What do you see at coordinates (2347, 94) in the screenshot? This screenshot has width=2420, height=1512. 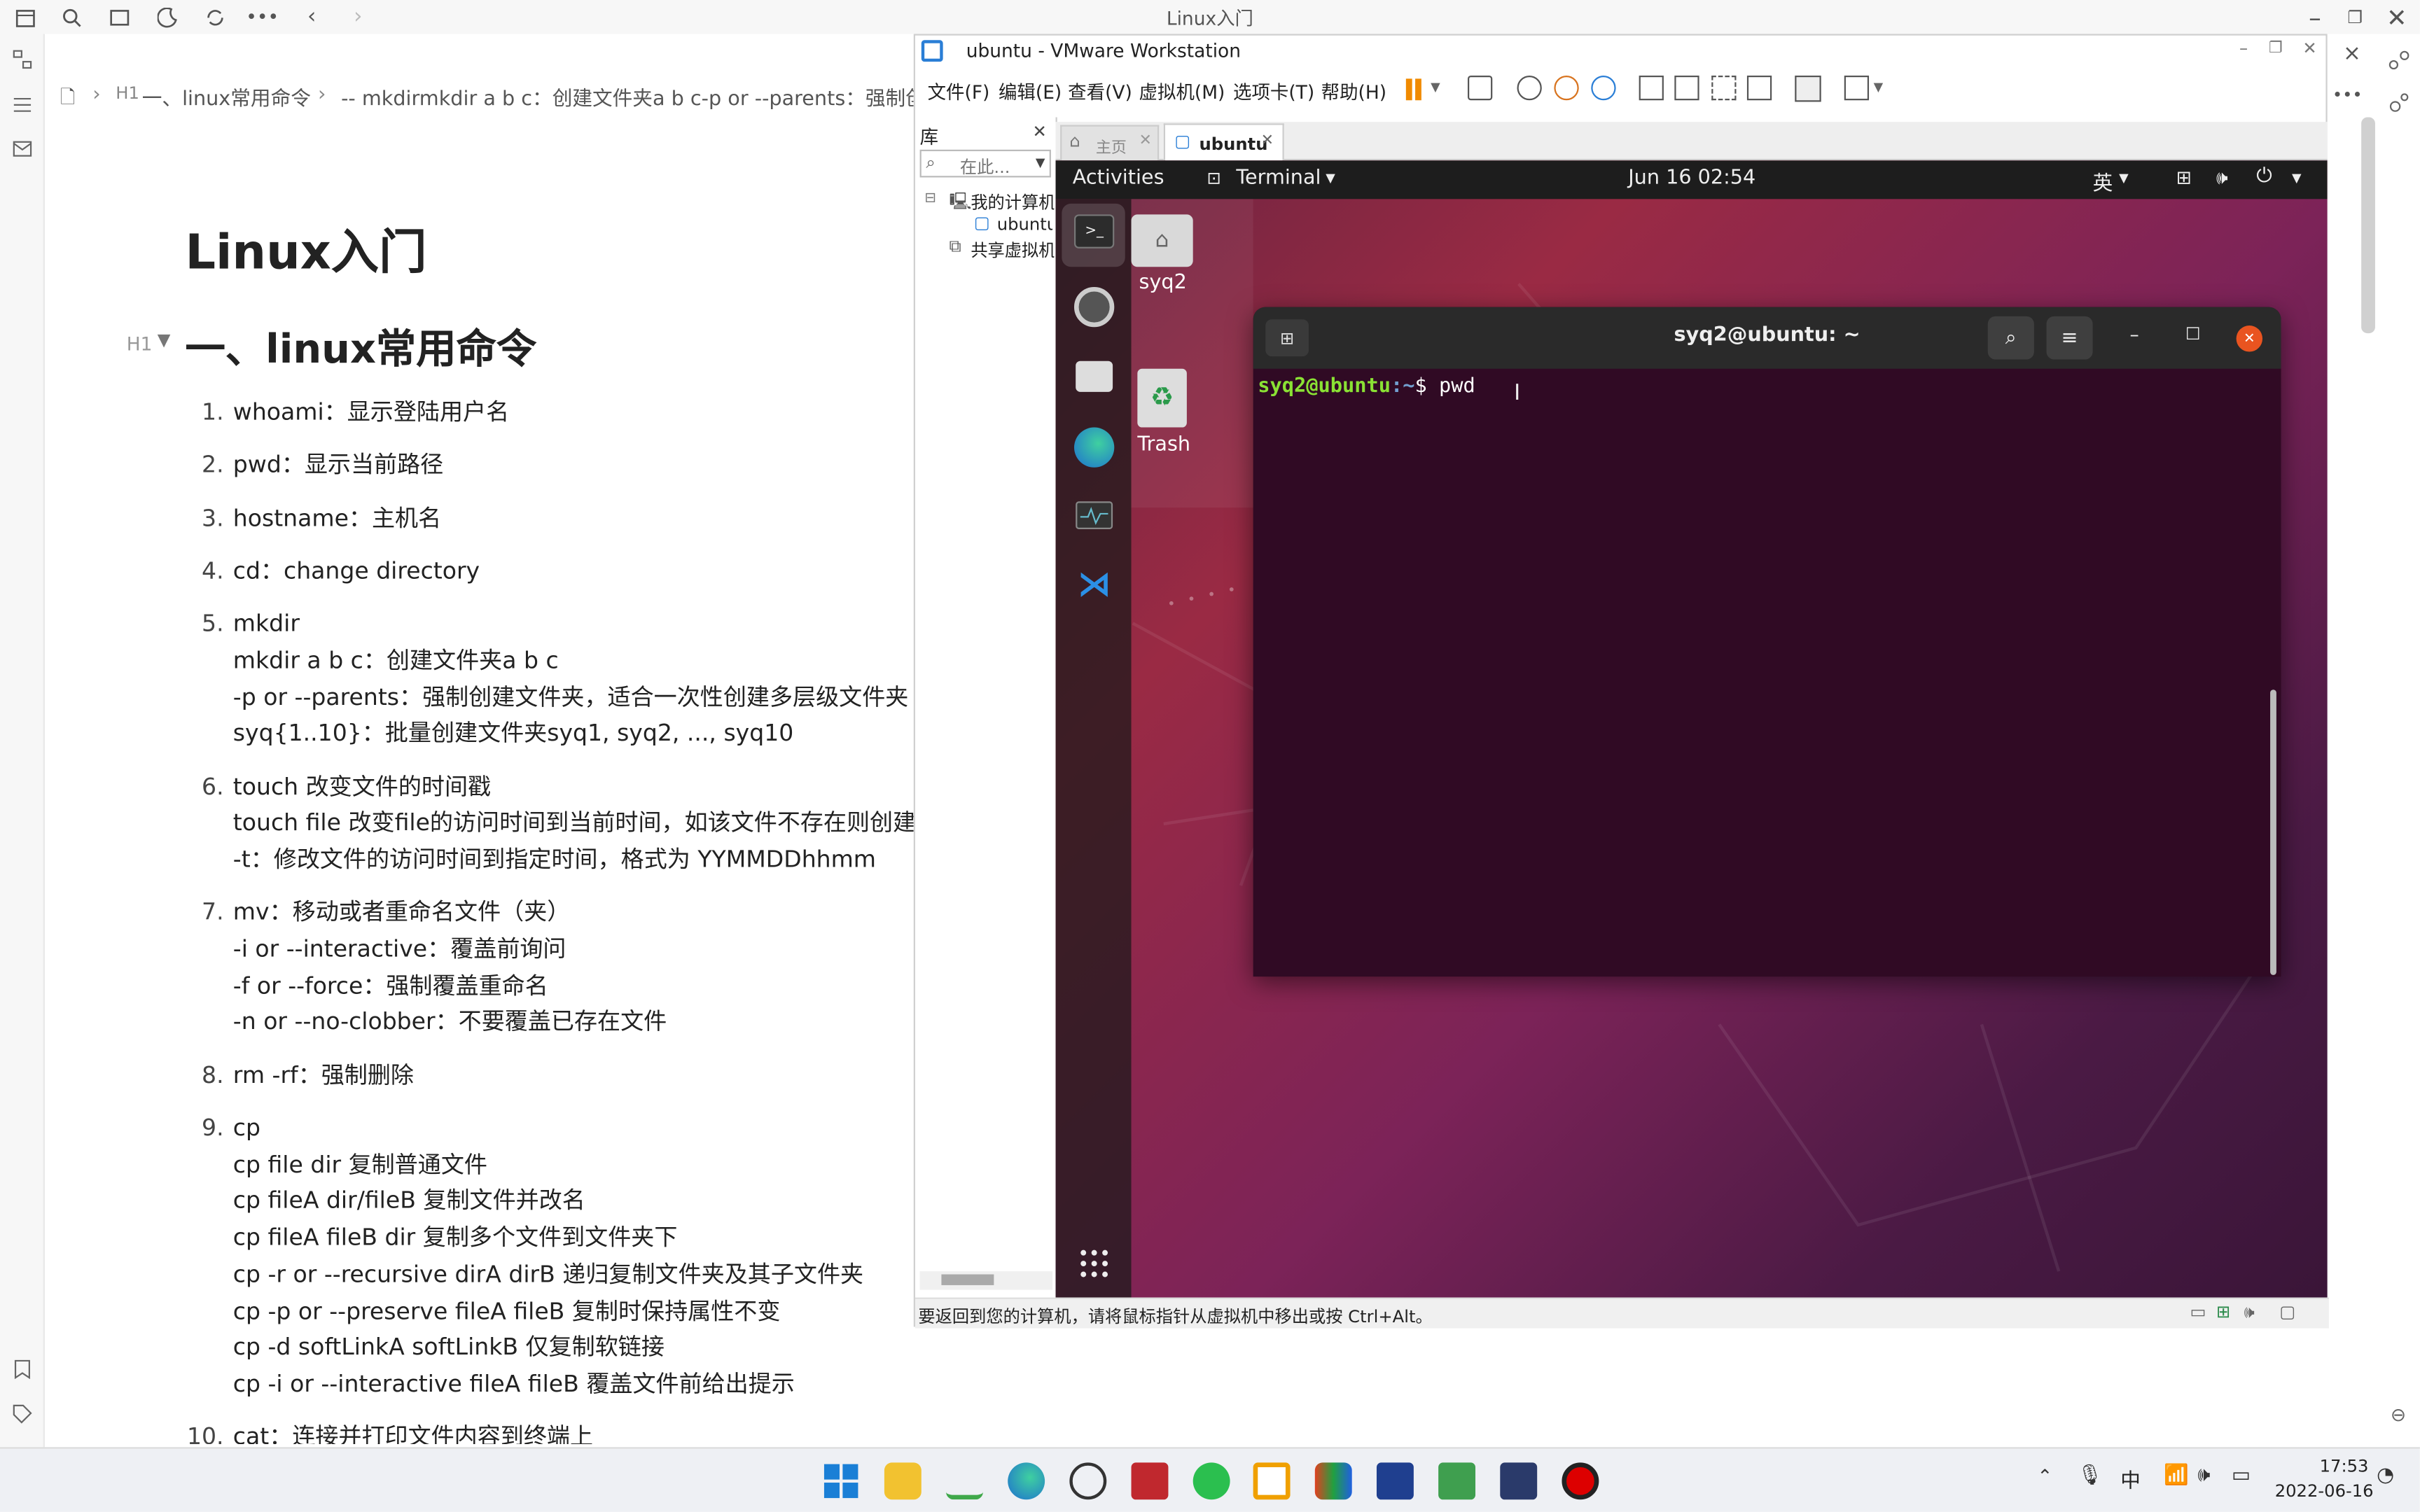 I see `more-icon: •••` at bounding box center [2347, 94].